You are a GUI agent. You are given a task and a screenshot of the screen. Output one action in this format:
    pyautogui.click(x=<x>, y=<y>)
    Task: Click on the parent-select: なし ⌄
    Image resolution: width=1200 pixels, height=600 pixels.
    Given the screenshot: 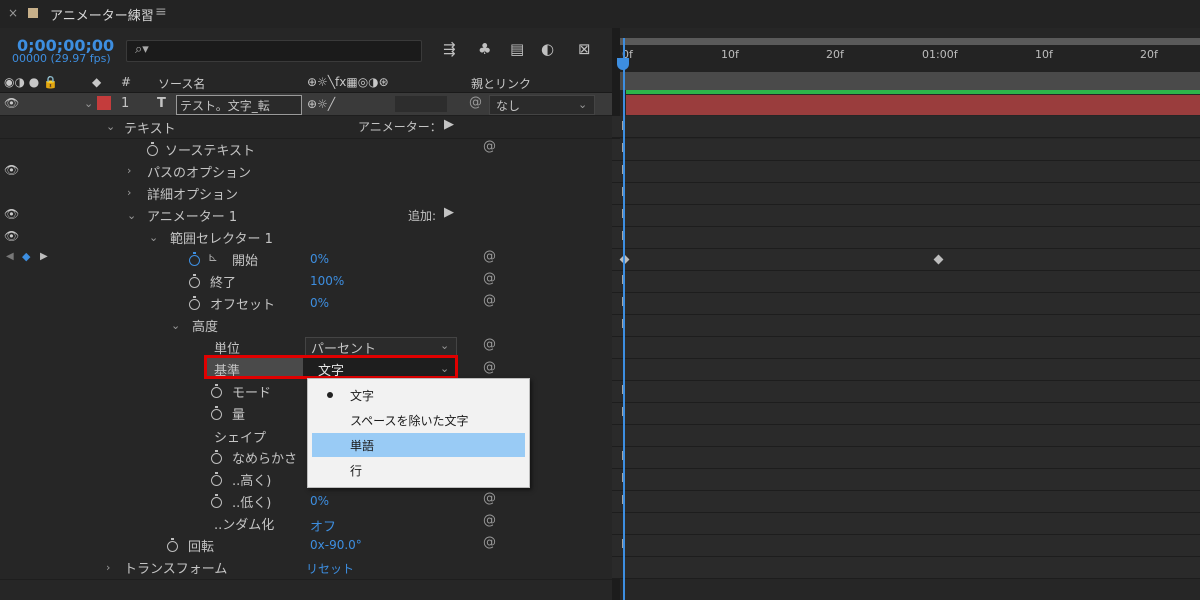 What is the action you would take?
    pyautogui.click(x=542, y=105)
    